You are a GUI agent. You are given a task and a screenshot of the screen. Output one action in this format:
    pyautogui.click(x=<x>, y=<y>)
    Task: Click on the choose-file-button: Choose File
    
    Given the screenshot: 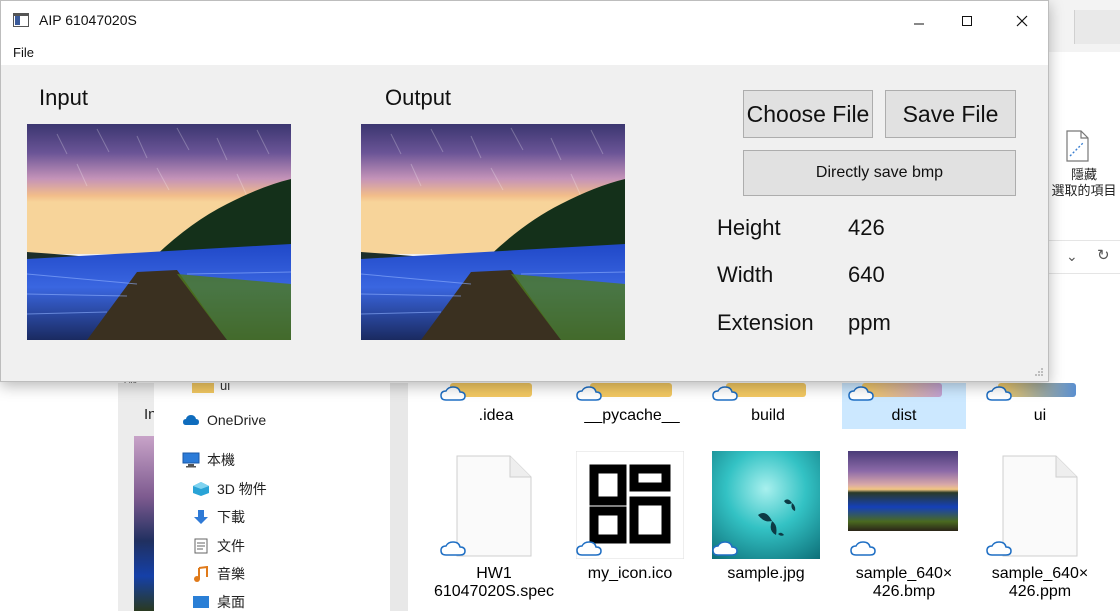 What is the action you would take?
    pyautogui.click(x=808, y=114)
    